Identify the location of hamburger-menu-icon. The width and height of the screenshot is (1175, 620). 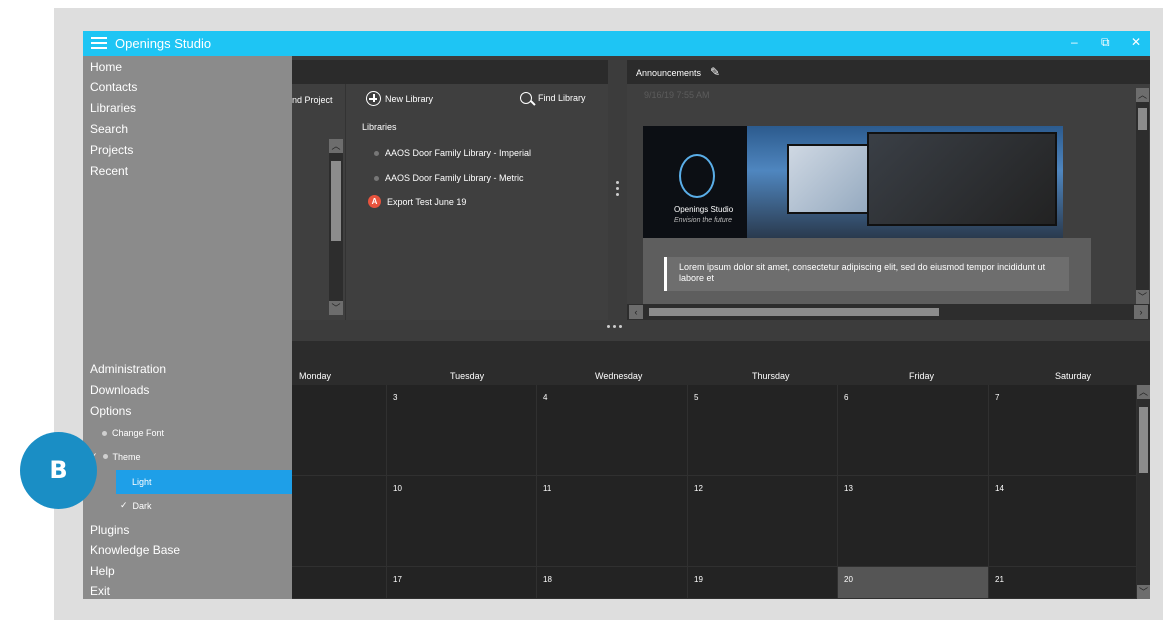
(99, 43).